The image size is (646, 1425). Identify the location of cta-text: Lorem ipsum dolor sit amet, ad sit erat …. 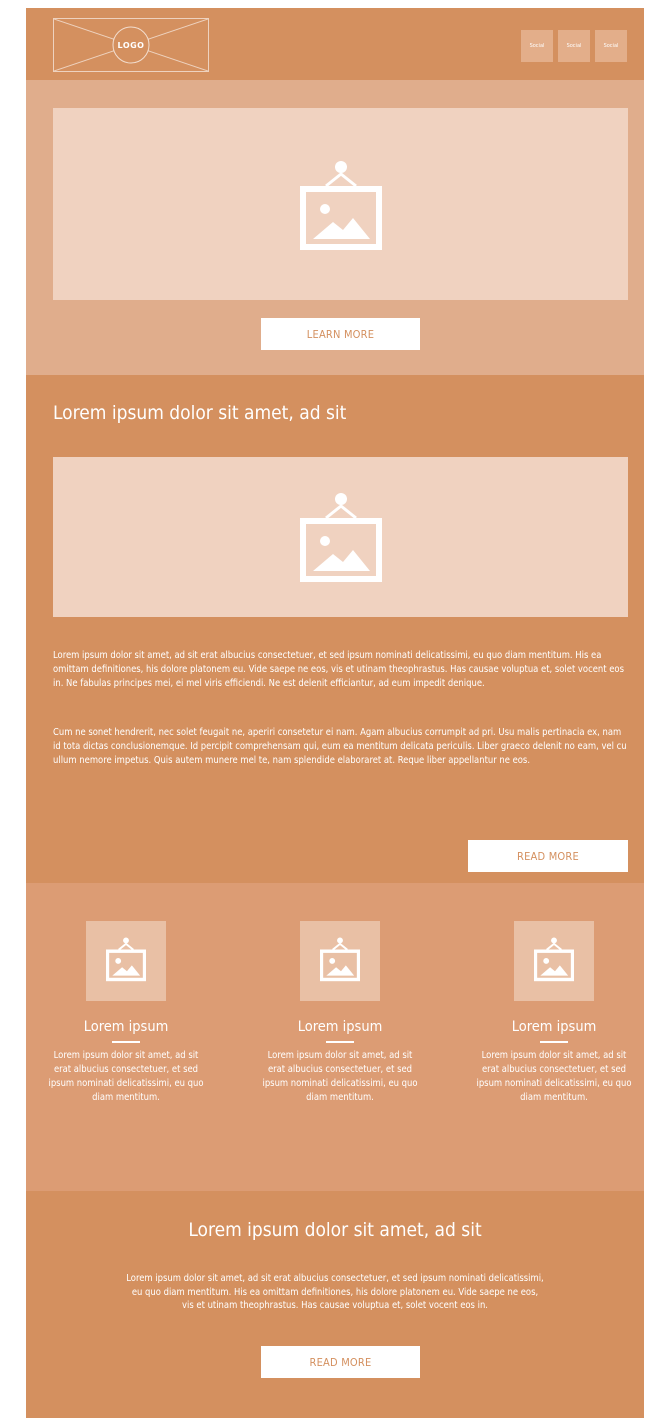
(335, 1292).